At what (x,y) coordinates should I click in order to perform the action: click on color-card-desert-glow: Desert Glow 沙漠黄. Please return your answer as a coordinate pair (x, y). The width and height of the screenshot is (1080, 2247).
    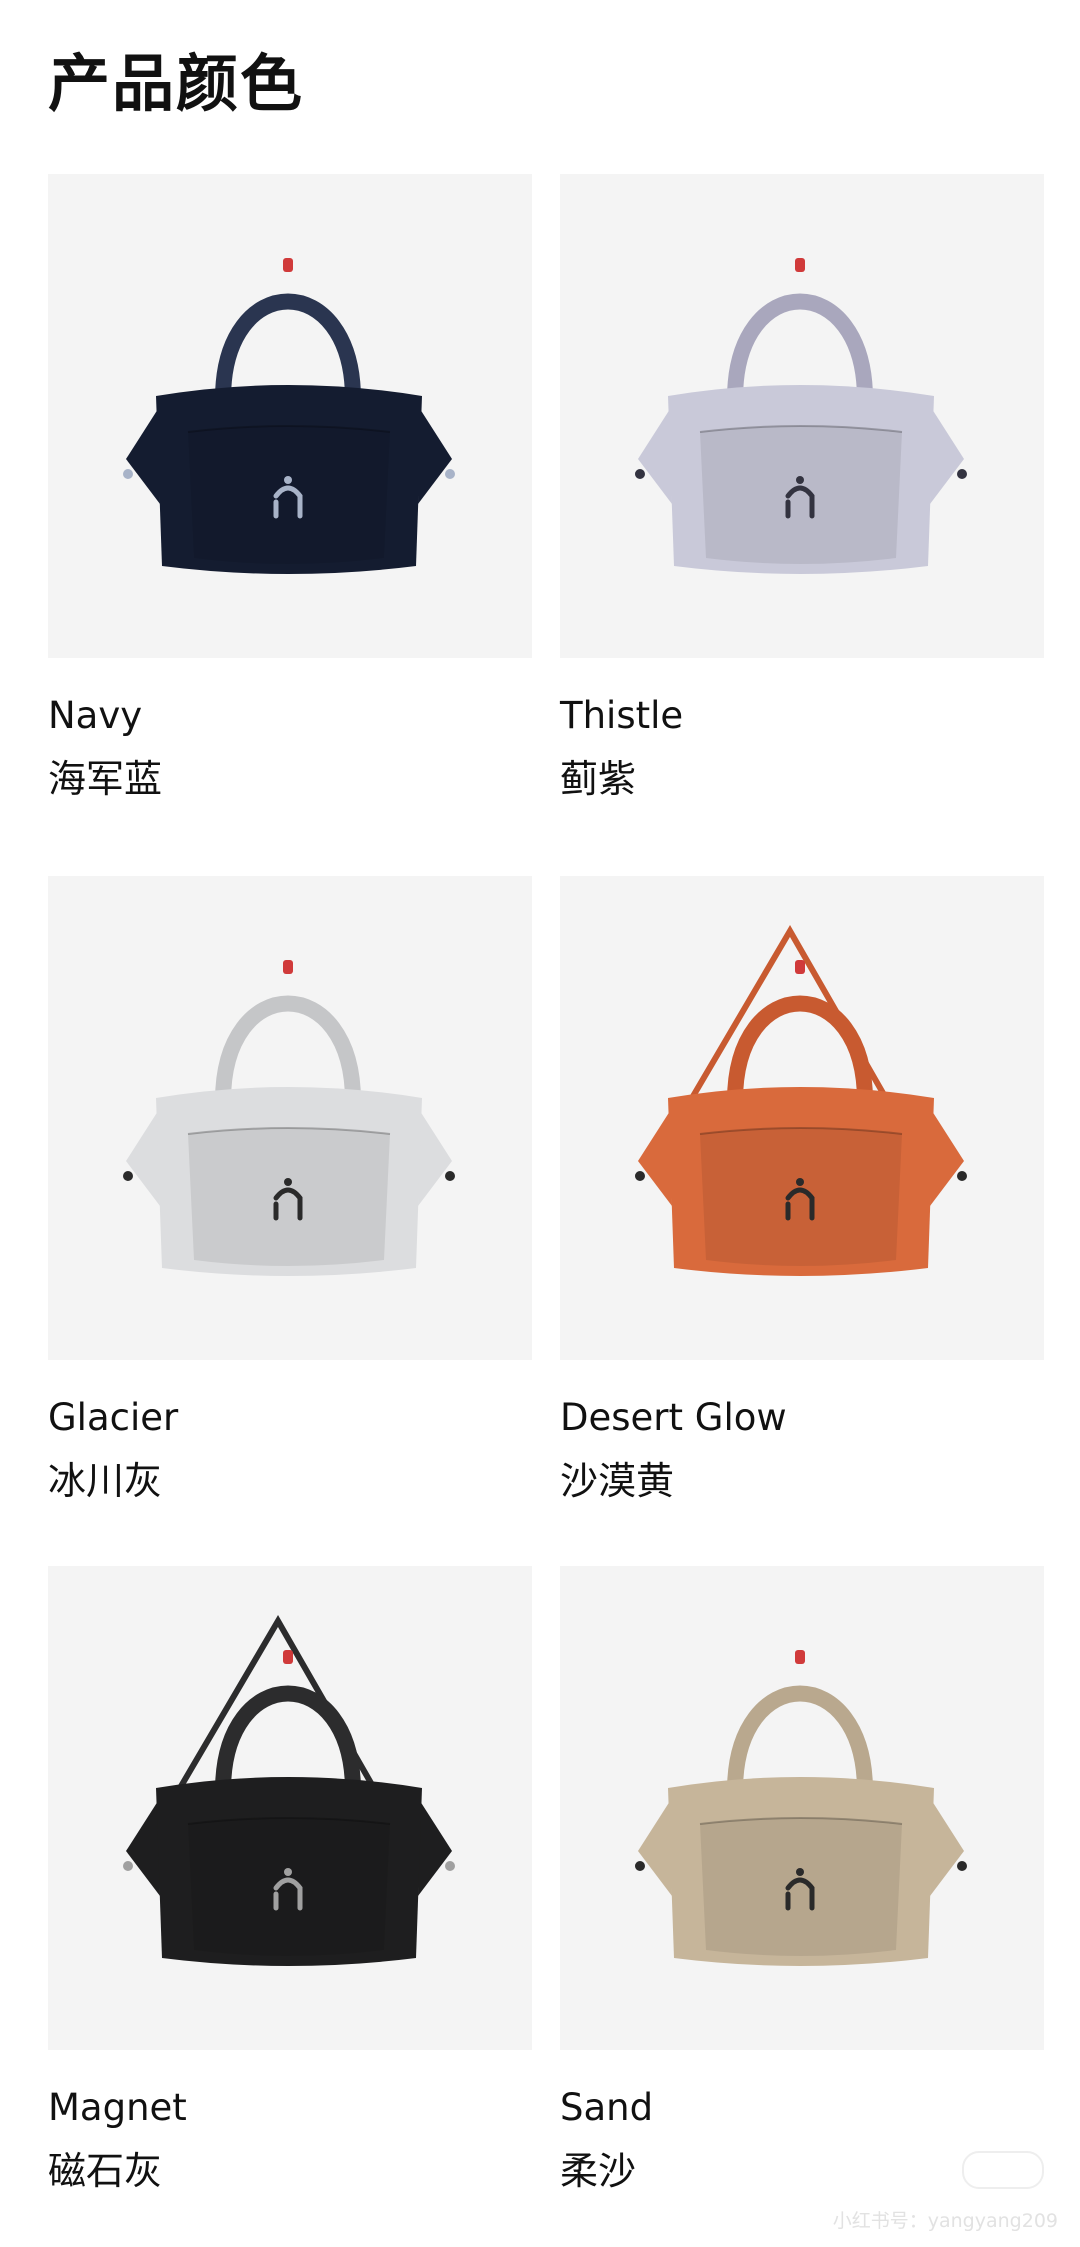
    Looking at the image, I should click on (802, 1189).